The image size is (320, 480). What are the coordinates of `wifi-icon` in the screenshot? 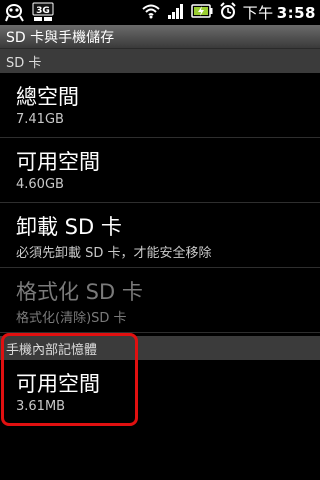 It's located at (151, 13).